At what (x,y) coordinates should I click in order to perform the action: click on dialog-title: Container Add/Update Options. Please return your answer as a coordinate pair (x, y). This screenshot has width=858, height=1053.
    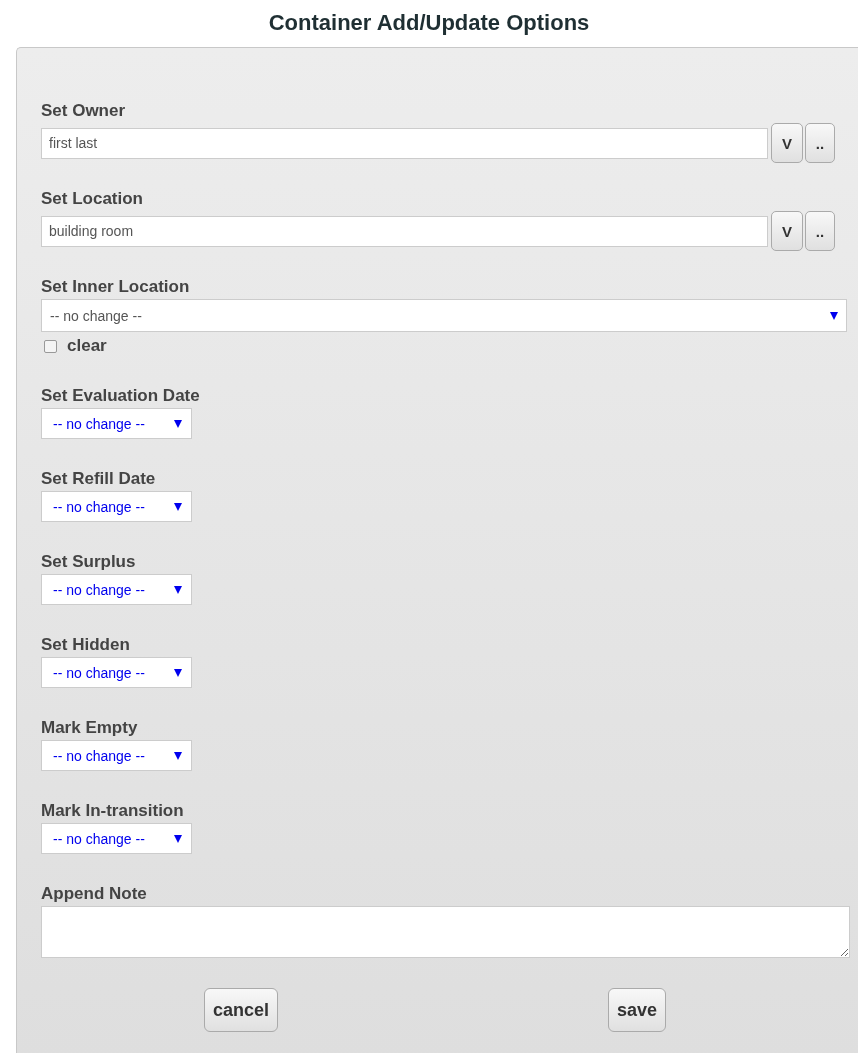
    Looking at the image, I should click on (429, 23).